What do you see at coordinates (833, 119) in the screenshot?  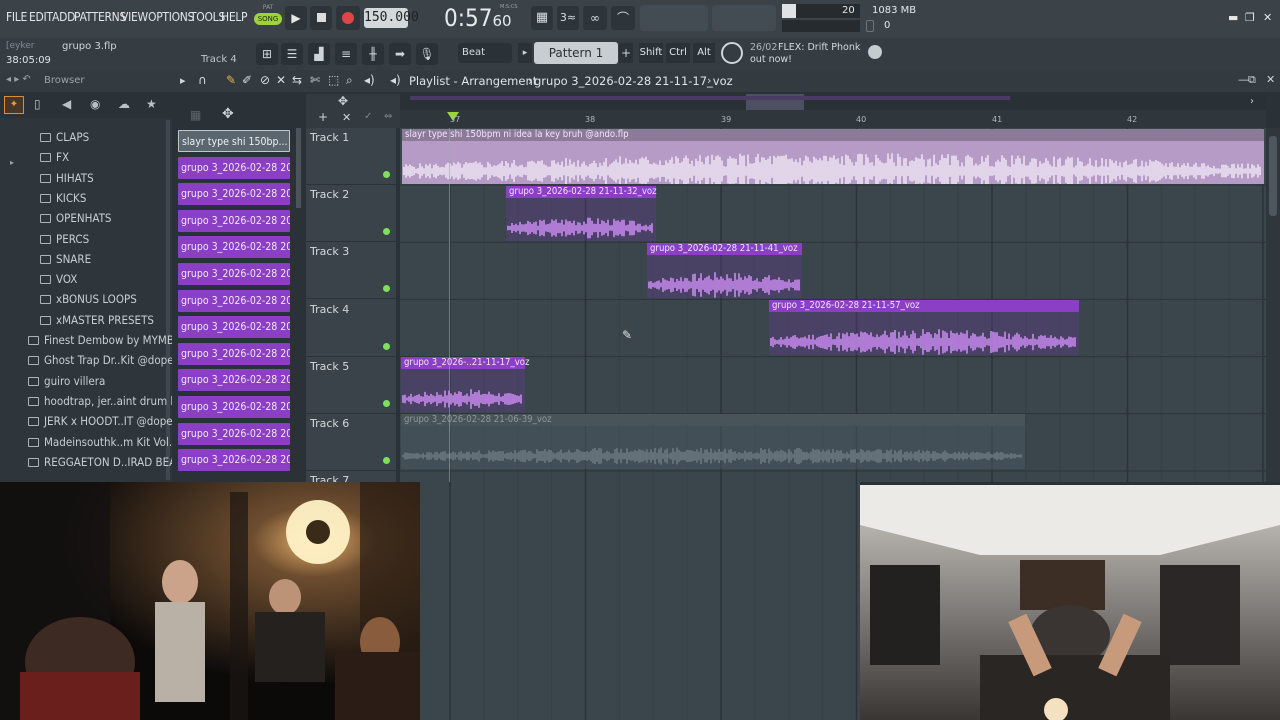 I see `bar-ruler: 37 38 39 40 41 42` at bounding box center [833, 119].